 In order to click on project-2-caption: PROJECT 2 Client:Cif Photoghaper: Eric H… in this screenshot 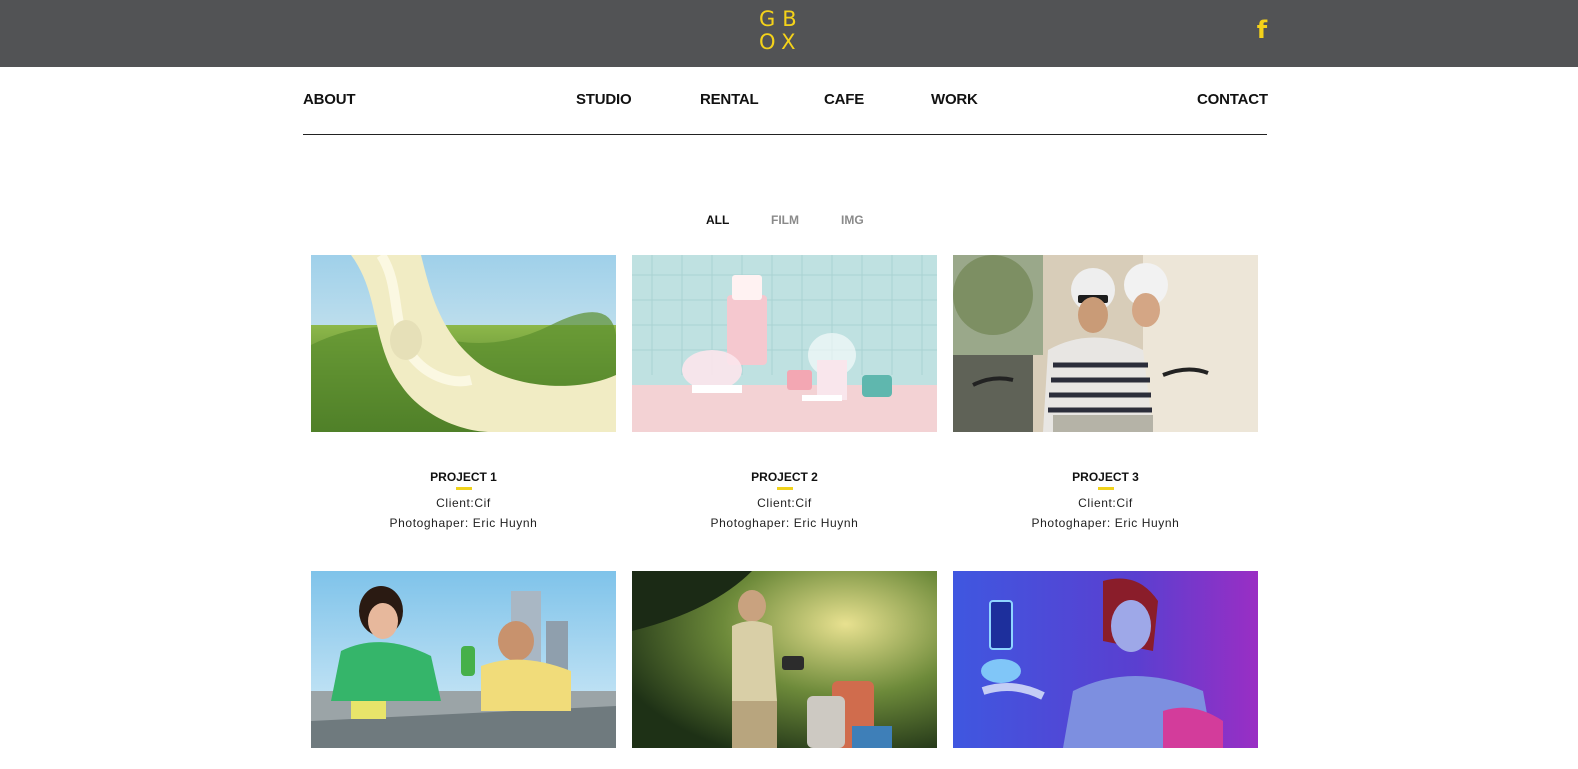, I will do `click(784, 500)`.